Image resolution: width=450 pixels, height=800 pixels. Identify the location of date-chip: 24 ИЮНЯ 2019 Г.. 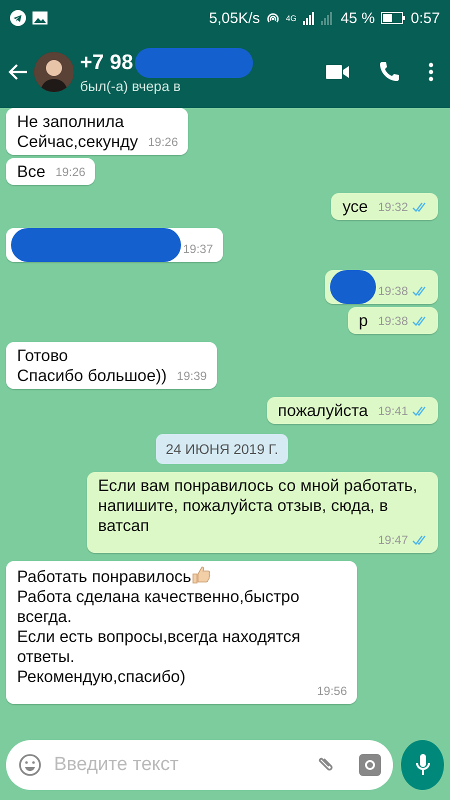
(222, 449).